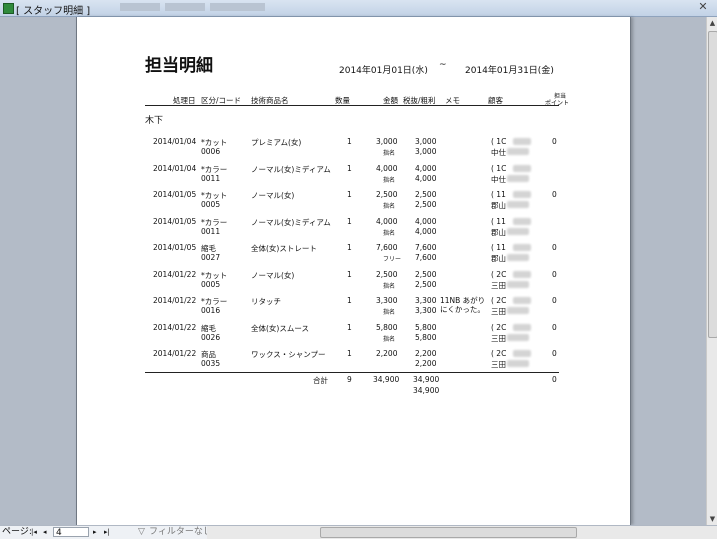 This screenshot has width=717, height=539. I want to click on row-amount: 3,300, so click(387, 300).